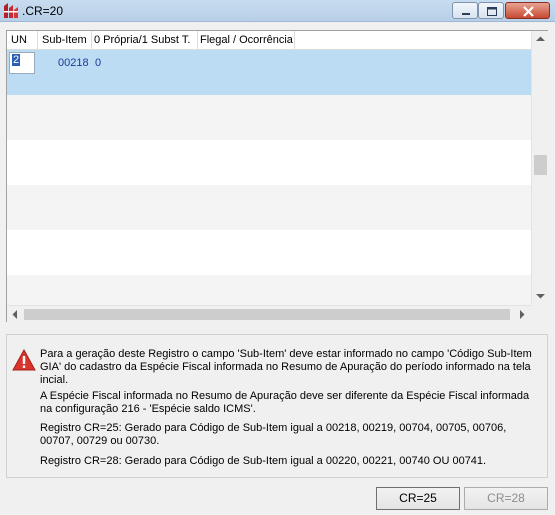 This screenshot has width=555, height=515. Describe the element at coordinates (269, 72) in the screenshot. I see `table-row: 2 00218 0` at that location.